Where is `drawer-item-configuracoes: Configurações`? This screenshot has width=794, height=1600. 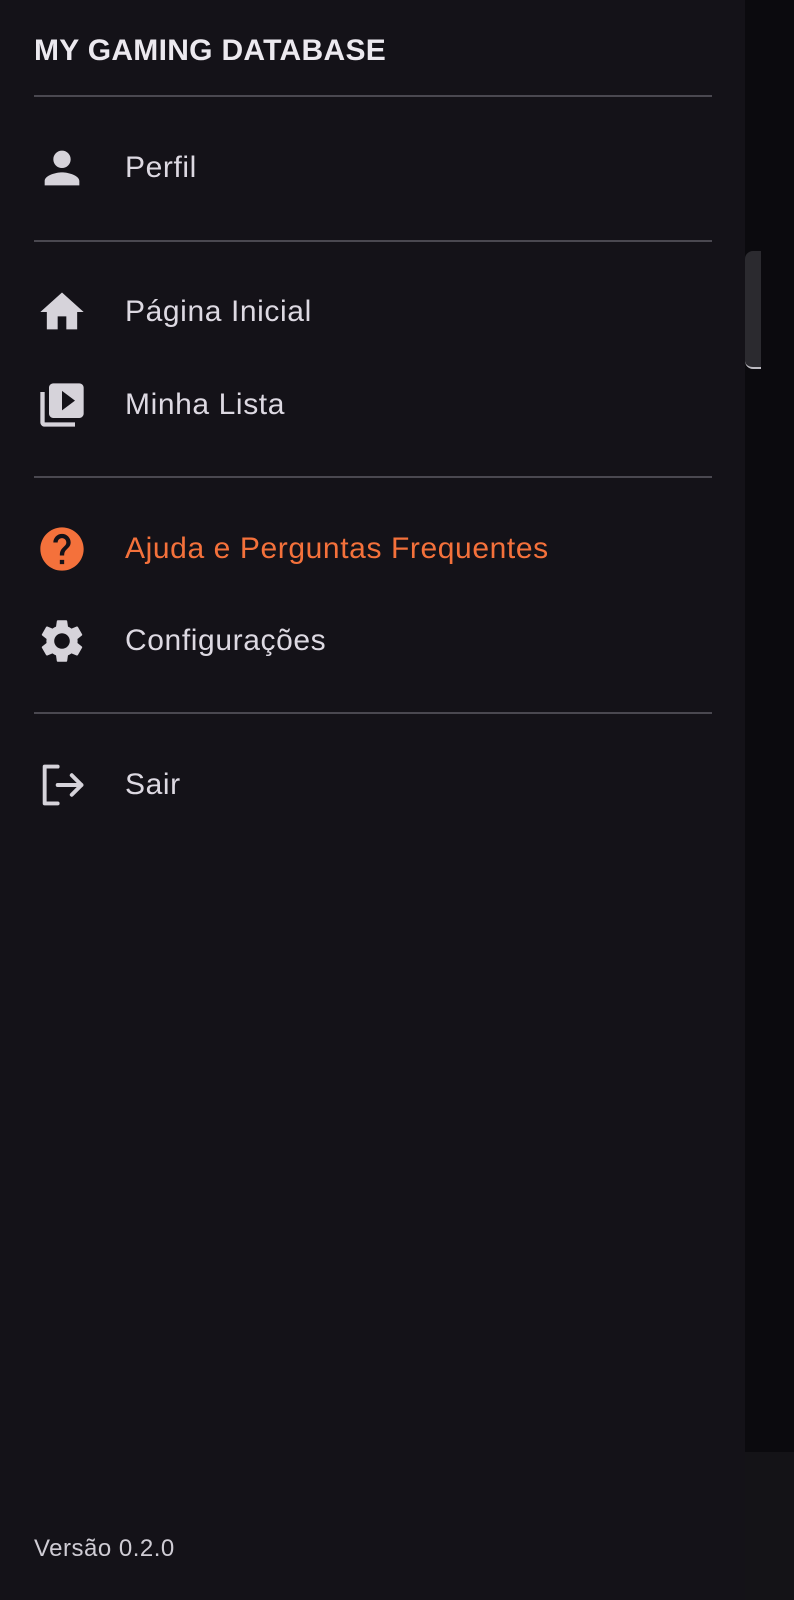
drawer-item-configuracoes: Configurações is located at coordinates (372, 641).